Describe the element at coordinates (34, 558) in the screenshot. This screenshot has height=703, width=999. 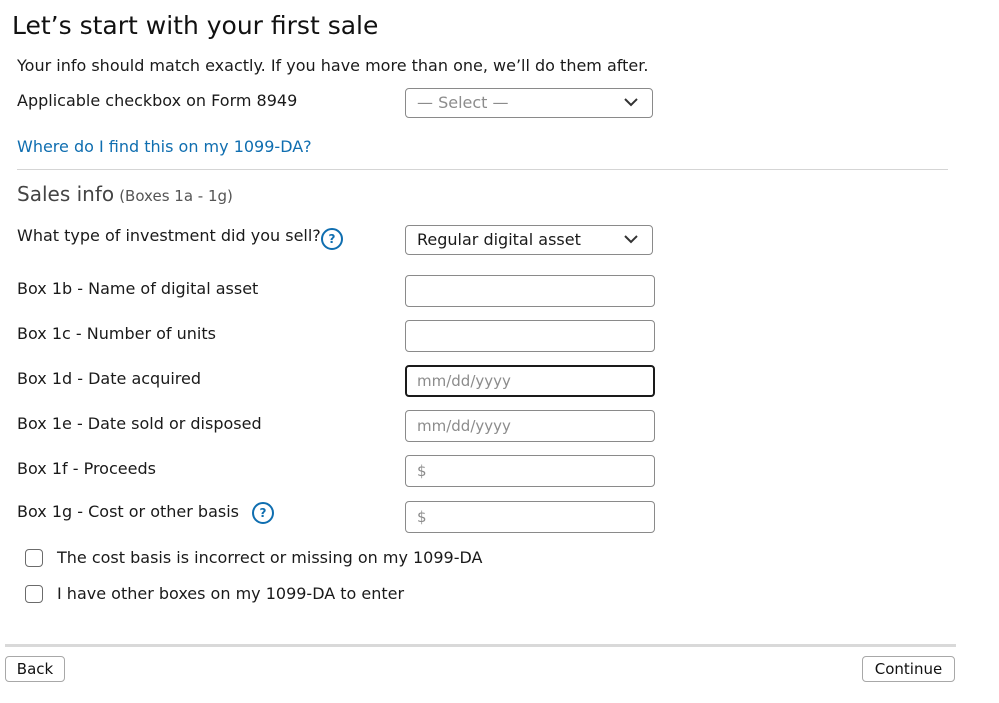
I see `cost-basis-incorrect-checkbox` at that location.